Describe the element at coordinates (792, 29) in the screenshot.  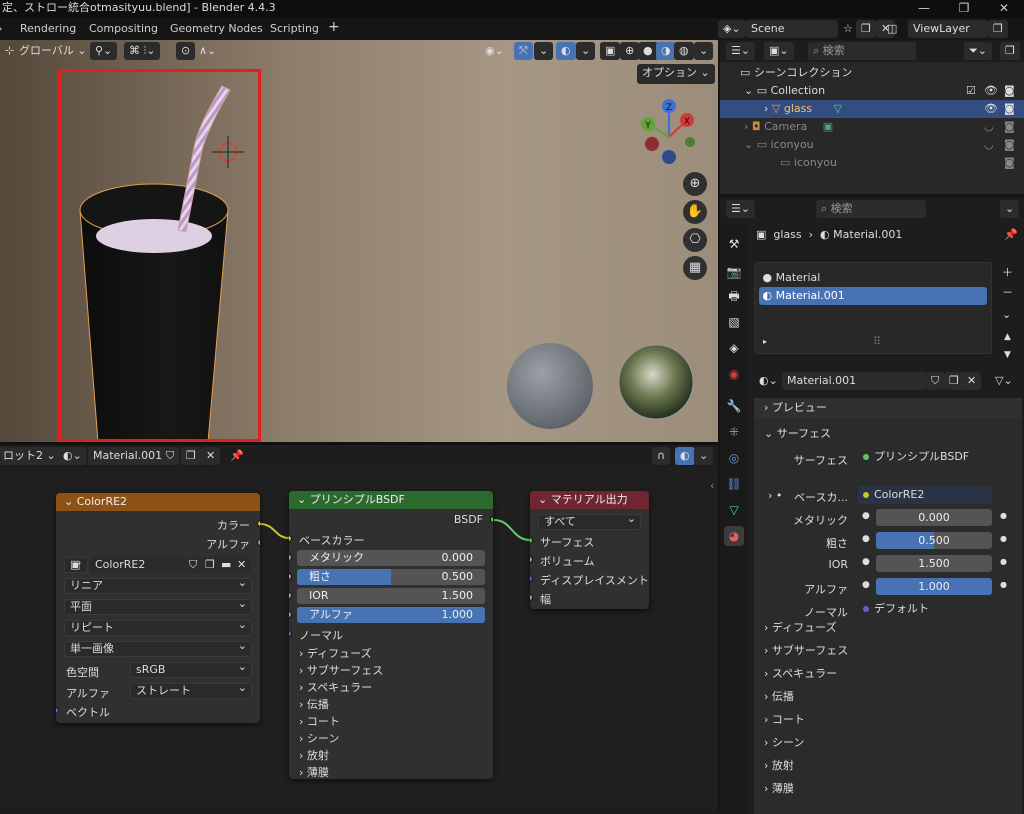
I see `scene-name-field: Scene` at that location.